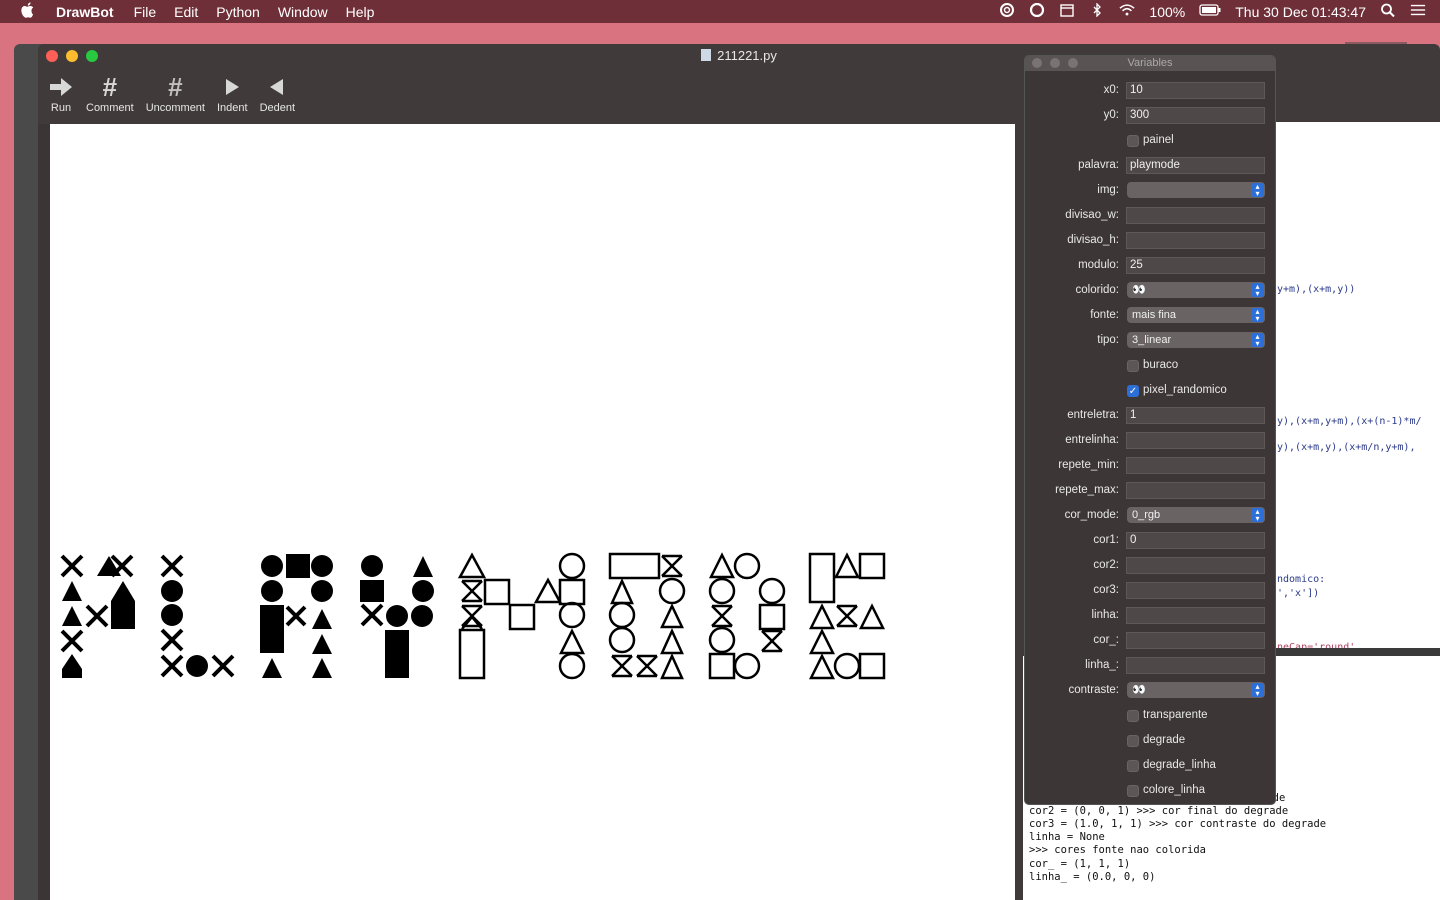 Image resolution: width=1440 pixels, height=900 pixels. I want to click on img-select: ▴ ▾, so click(1196, 190).